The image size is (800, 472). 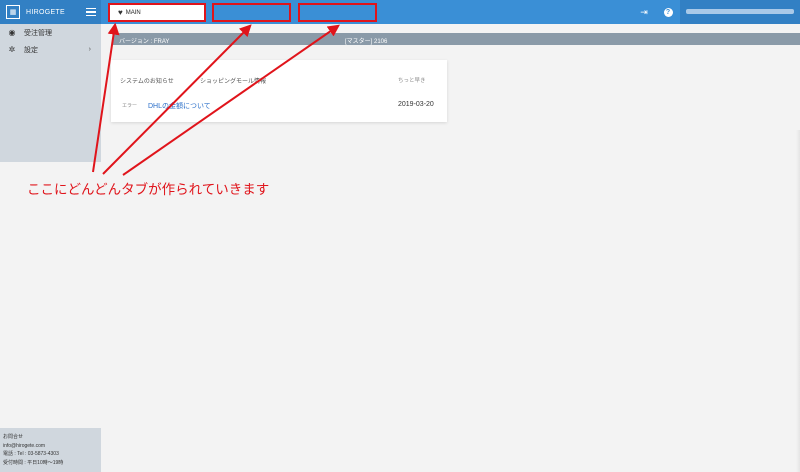 What do you see at coordinates (412, 81) in the screenshot?
I see `column-header: ちっと早き` at bounding box center [412, 81].